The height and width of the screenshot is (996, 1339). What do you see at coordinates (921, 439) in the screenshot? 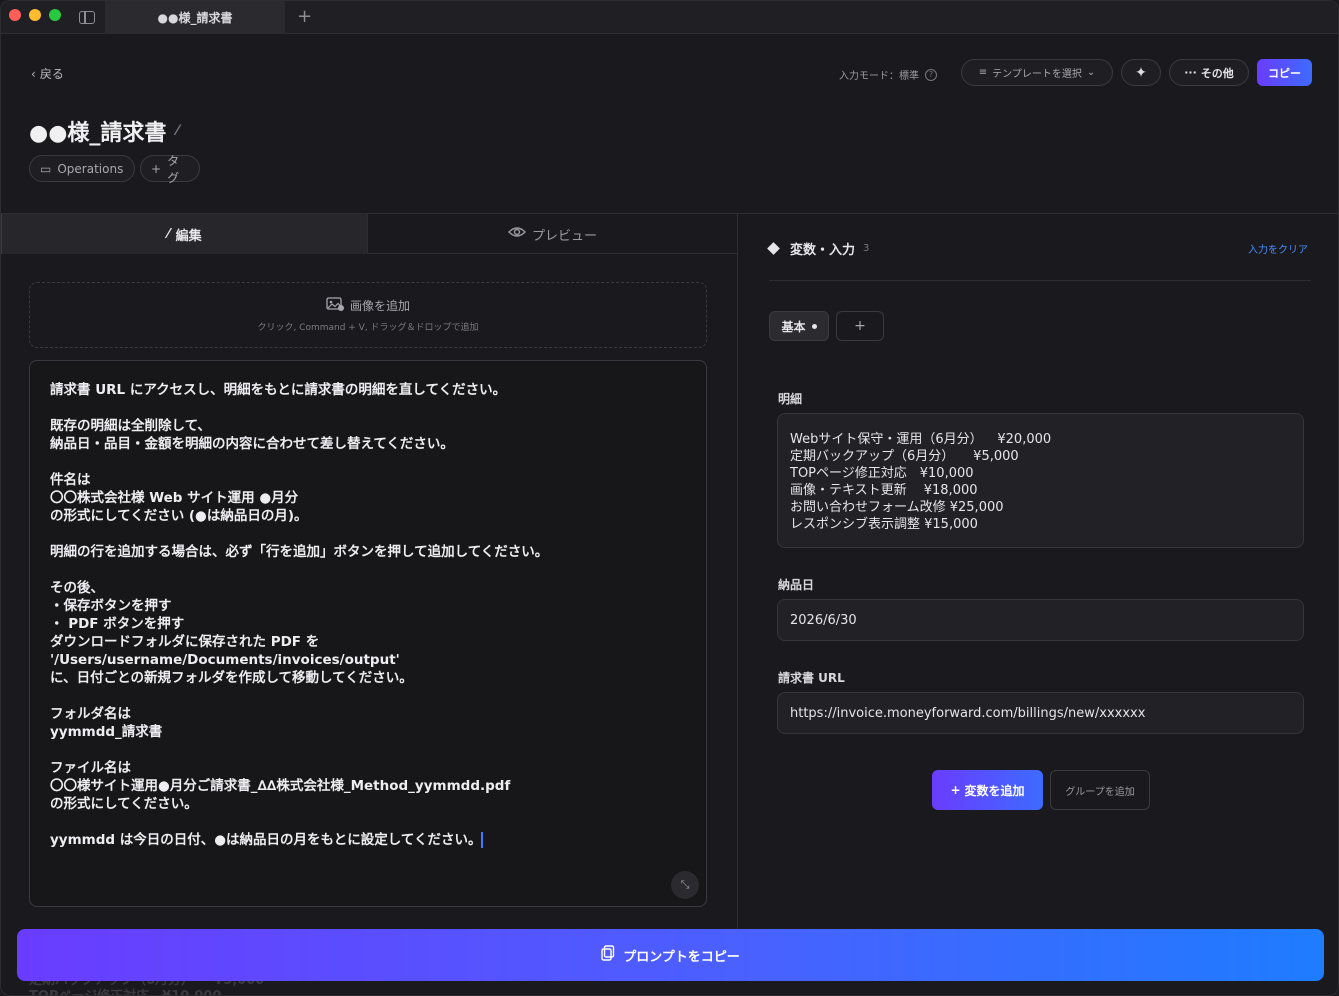
I see `meisai-line: Webサイト保守・運用（6月分） ¥20,000` at bounding box center [921, 439].